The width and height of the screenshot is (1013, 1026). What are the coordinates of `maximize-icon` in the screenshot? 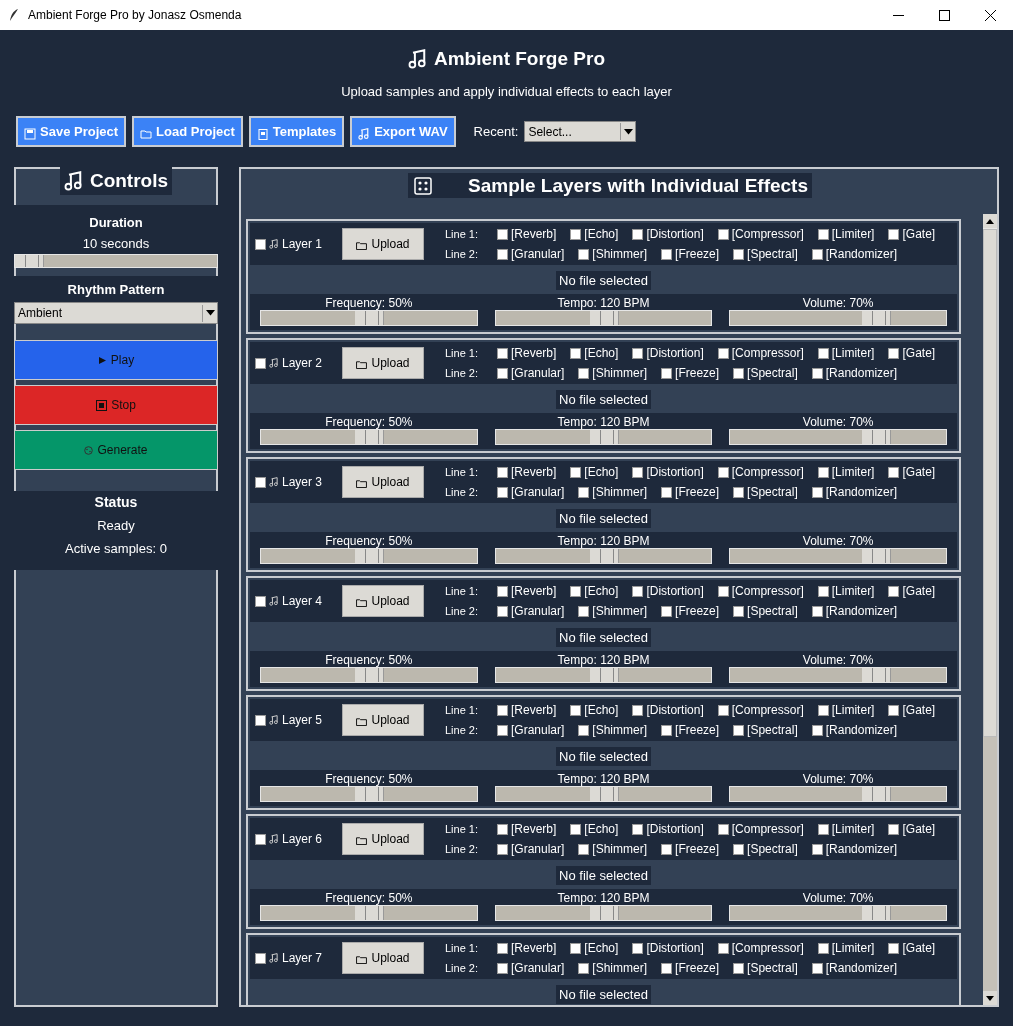 It's located at (944, 15).